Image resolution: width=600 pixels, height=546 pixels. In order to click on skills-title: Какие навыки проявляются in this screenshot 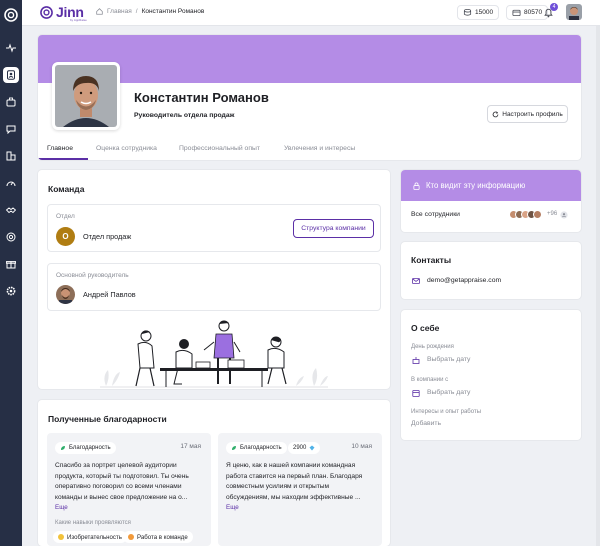, I will do `click(93, 523)`.